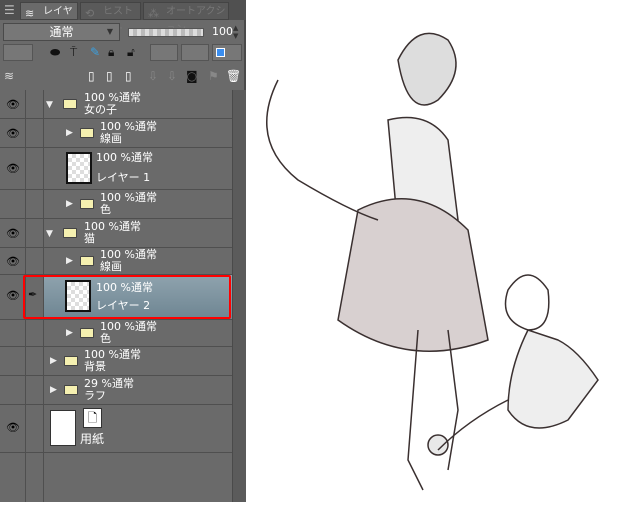 Image resolution: width=636 pixels, height=506 pixels. I want to click on opacity-spinner: ▲ ▼, so click(235, 32).